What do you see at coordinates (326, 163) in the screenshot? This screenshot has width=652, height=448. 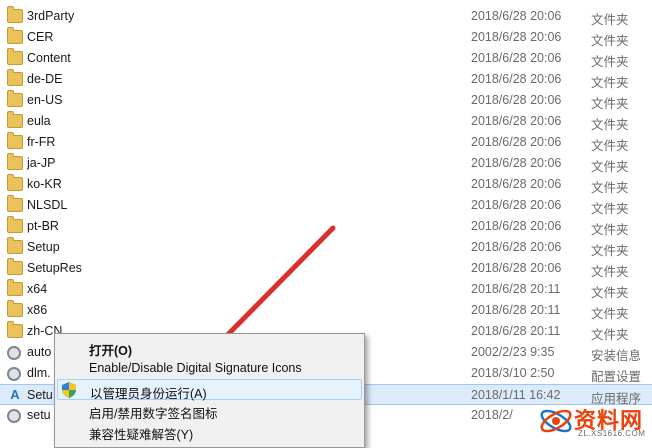 I see `file-row: ja-JP 2018/6/28 20:06 文件夹` at bounding box center [326, 163].